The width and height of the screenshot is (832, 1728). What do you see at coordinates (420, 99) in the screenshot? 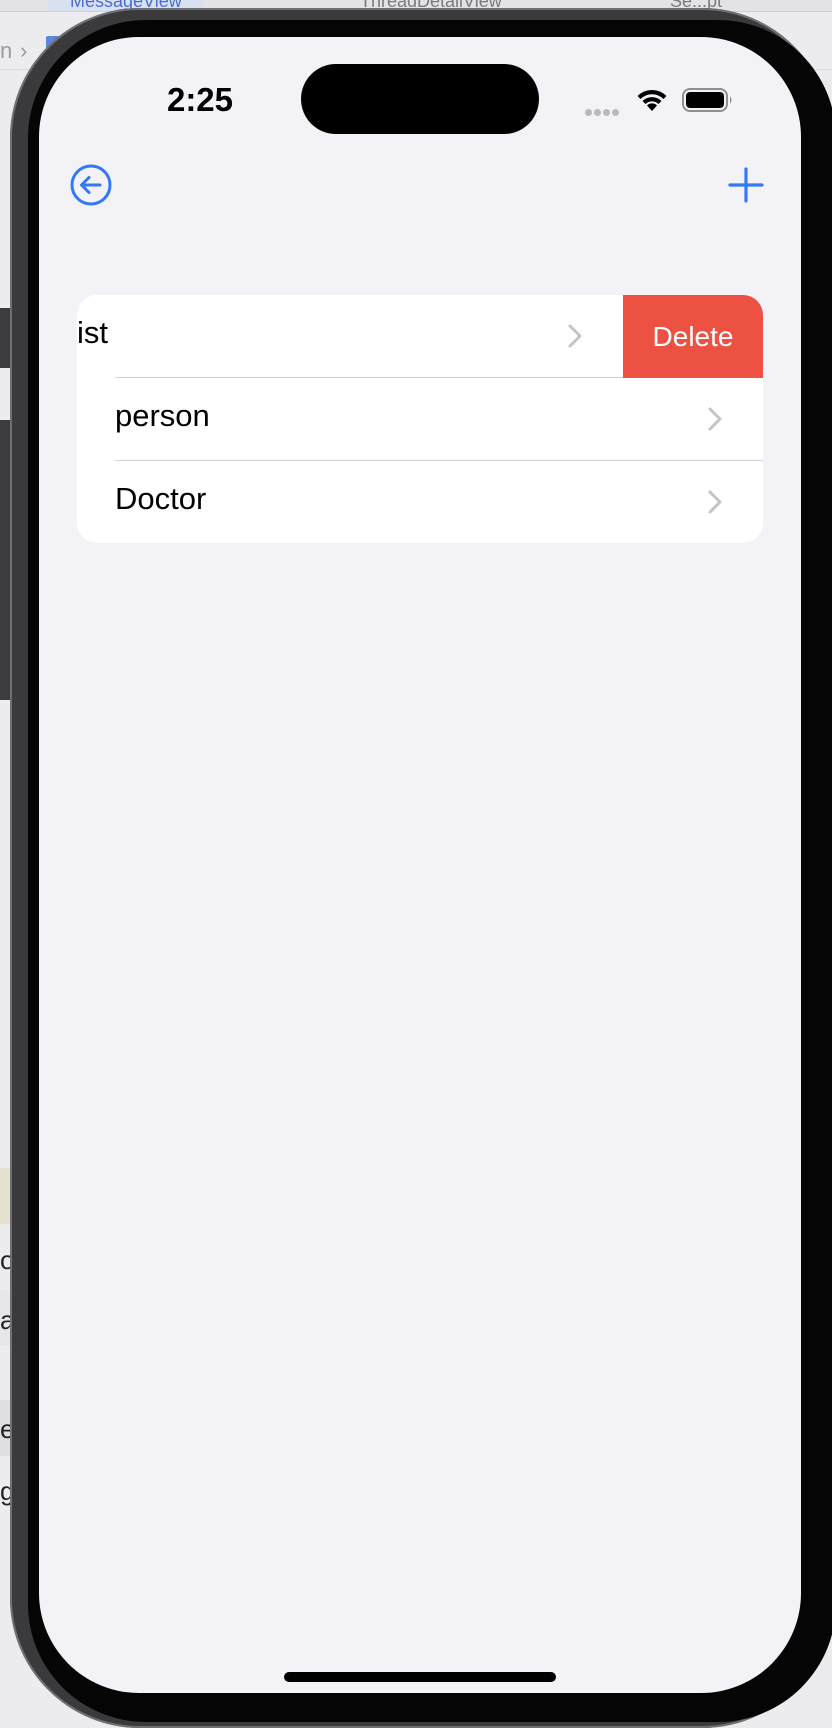
I see `dynamic-island` at bounding box center [420, 99].